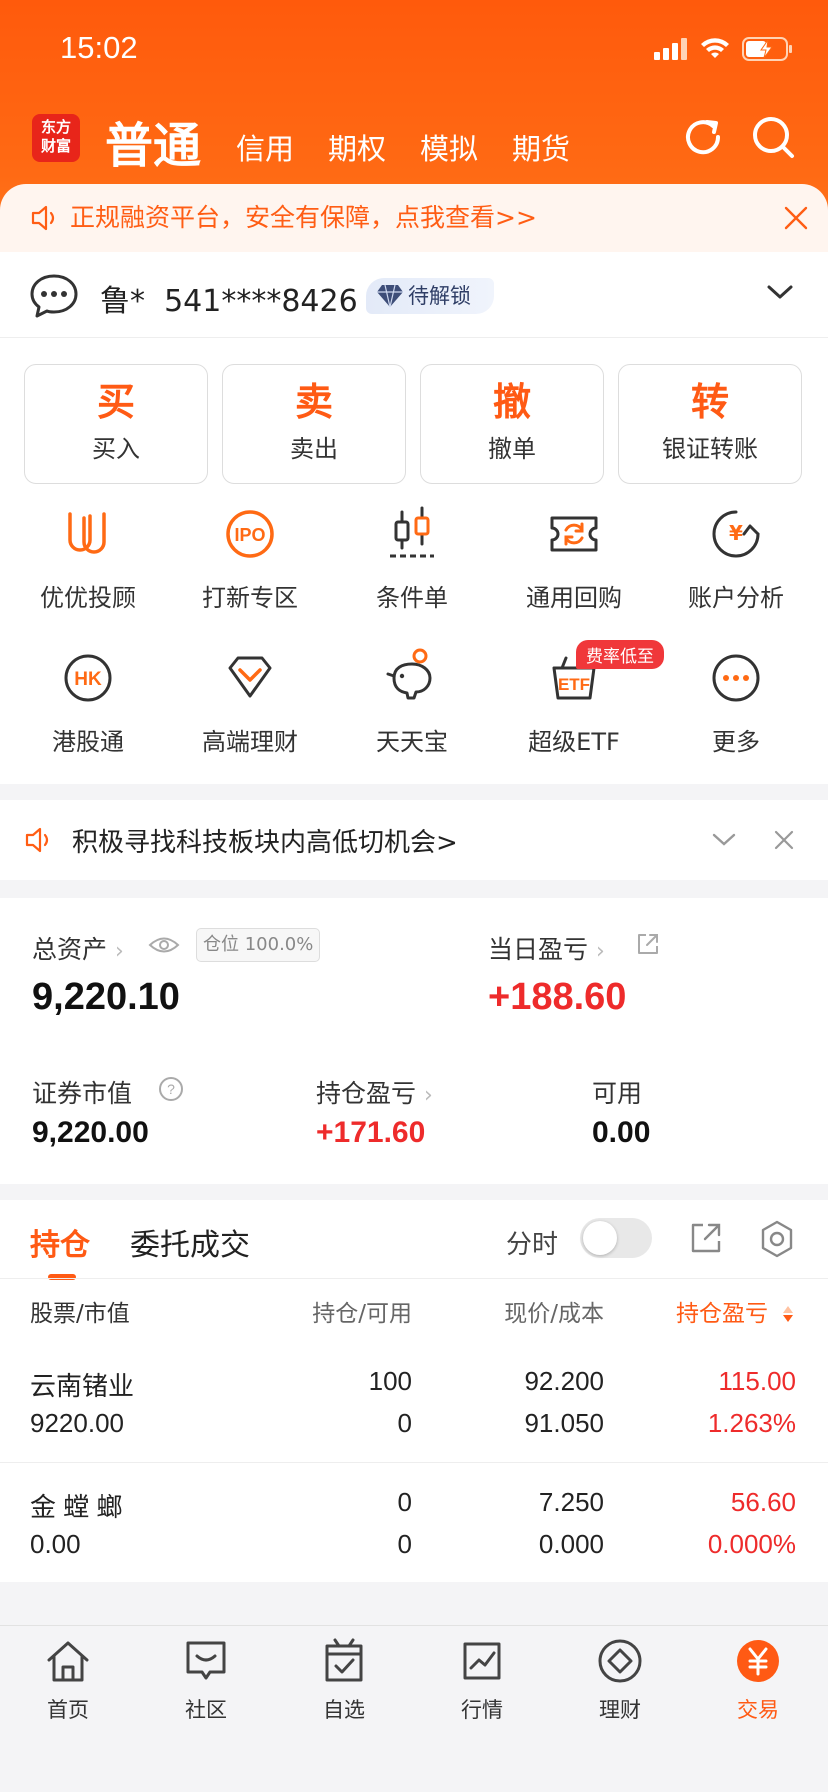 Image resolution: width=828 pixels, height=1792 pixels. I want to click on eastmoney-logo: 东方 财富, so click(56, 138).